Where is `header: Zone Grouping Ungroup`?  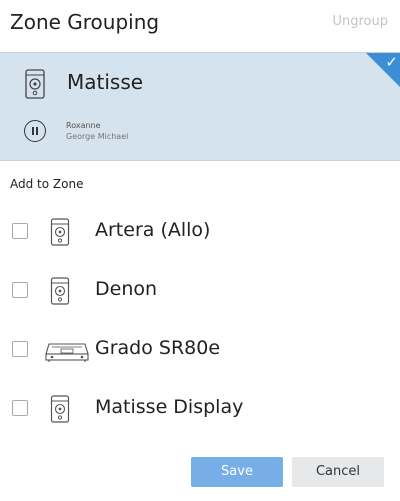 header: Zone Grouping Ungroup is located at coordinates (200, 25).